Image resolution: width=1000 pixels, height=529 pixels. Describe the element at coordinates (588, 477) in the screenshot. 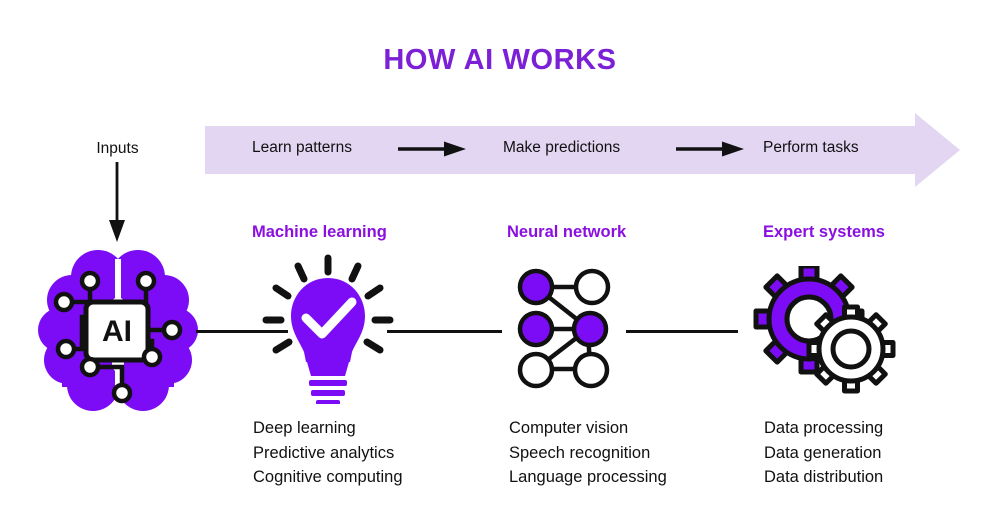

I see `list-item: Language processing` at that location.